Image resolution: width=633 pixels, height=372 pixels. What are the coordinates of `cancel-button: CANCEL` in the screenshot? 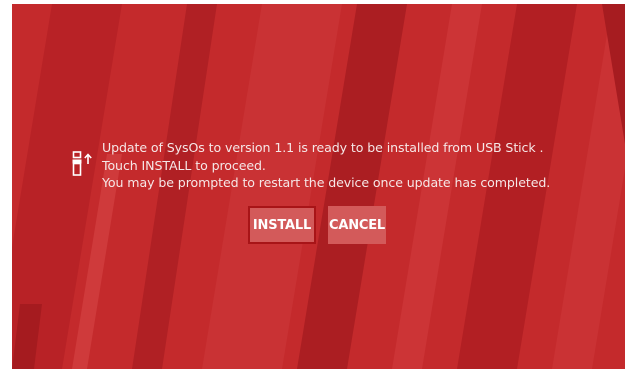 It's located at (357, 225).